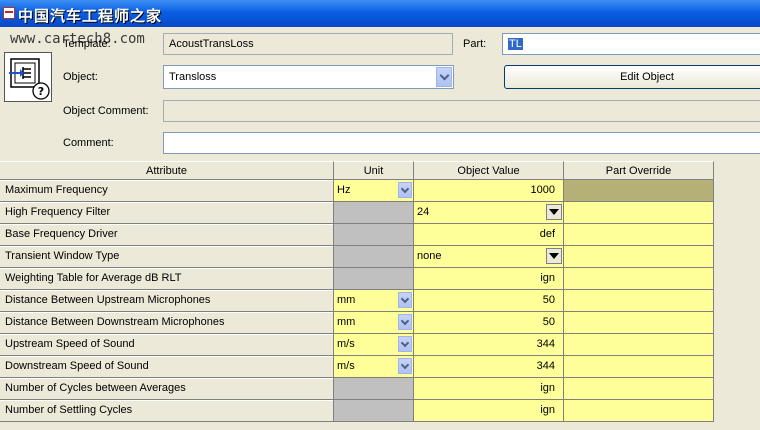 Image resolution: width=760 pixels, height=430 pixels. Describe the element at coordinates (489, 235) in the screenshot. I see `object-value-cell: def` at that location.